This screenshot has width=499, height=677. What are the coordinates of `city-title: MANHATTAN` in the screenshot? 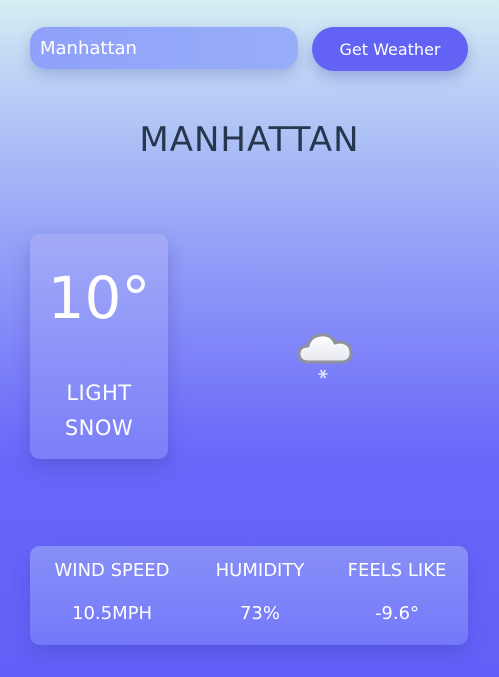 It's located at (249, 140).